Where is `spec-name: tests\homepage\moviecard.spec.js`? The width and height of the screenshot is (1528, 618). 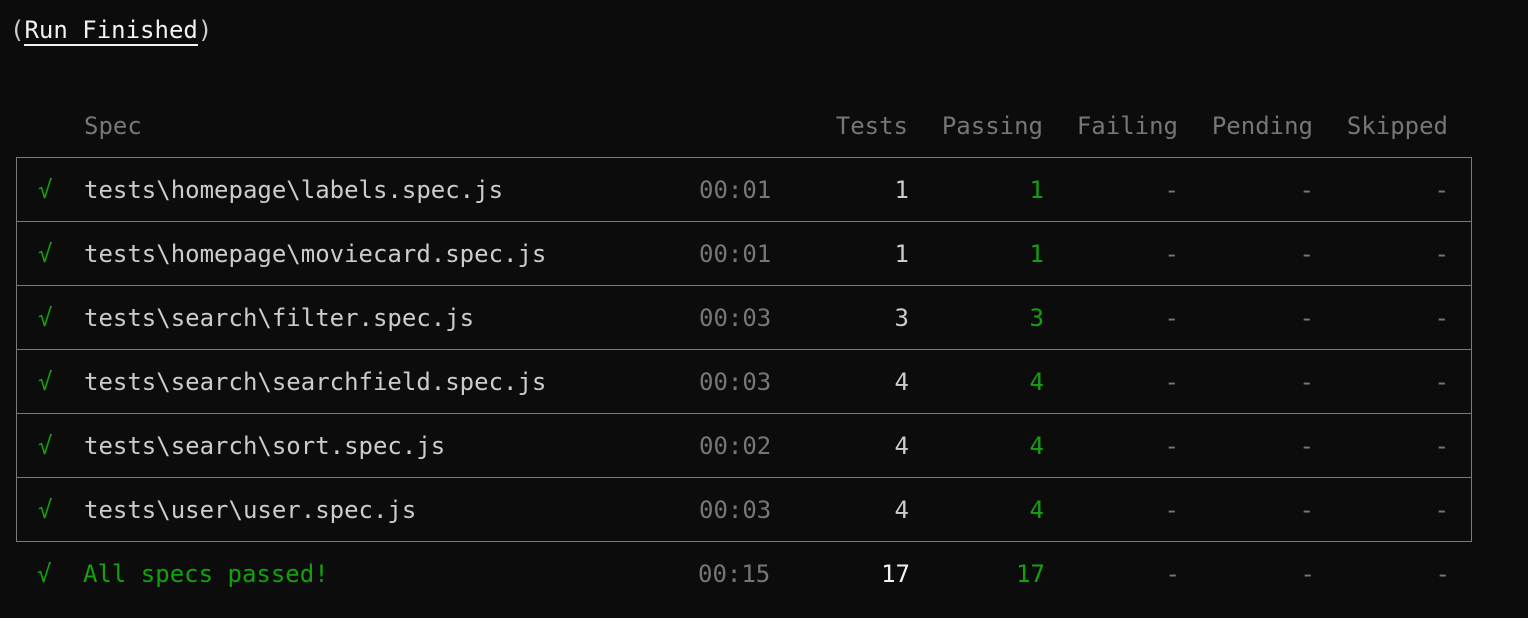 spec-name: tests\homepage\moviecard.spec.js is located at coordinates (315, 254).